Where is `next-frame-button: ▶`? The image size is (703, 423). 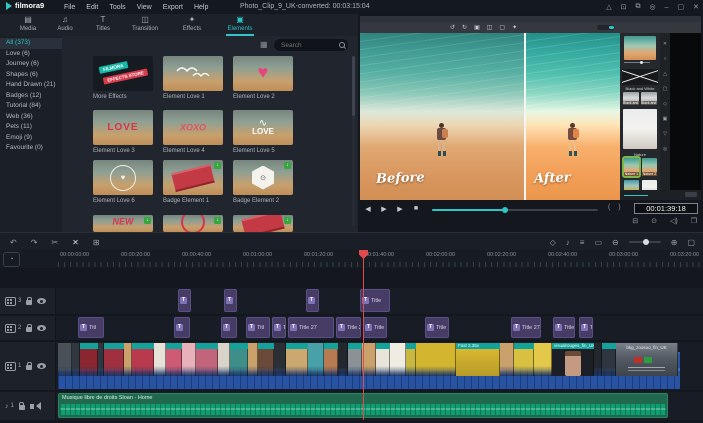
next-frame-button: ▶ is located at coordinates (400, 209).